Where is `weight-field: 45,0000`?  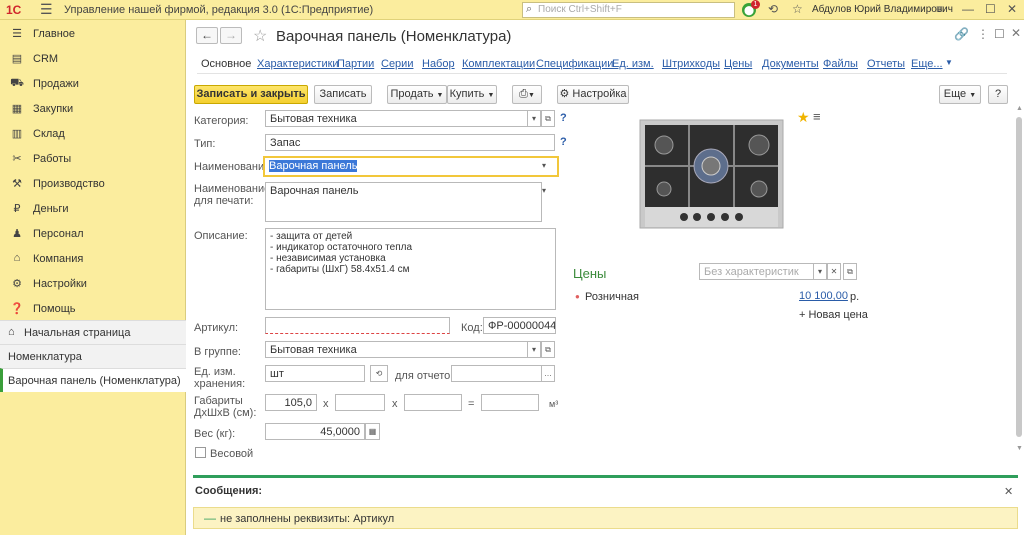
weight-field: 45,0000 is located at coordinates (315, 431).